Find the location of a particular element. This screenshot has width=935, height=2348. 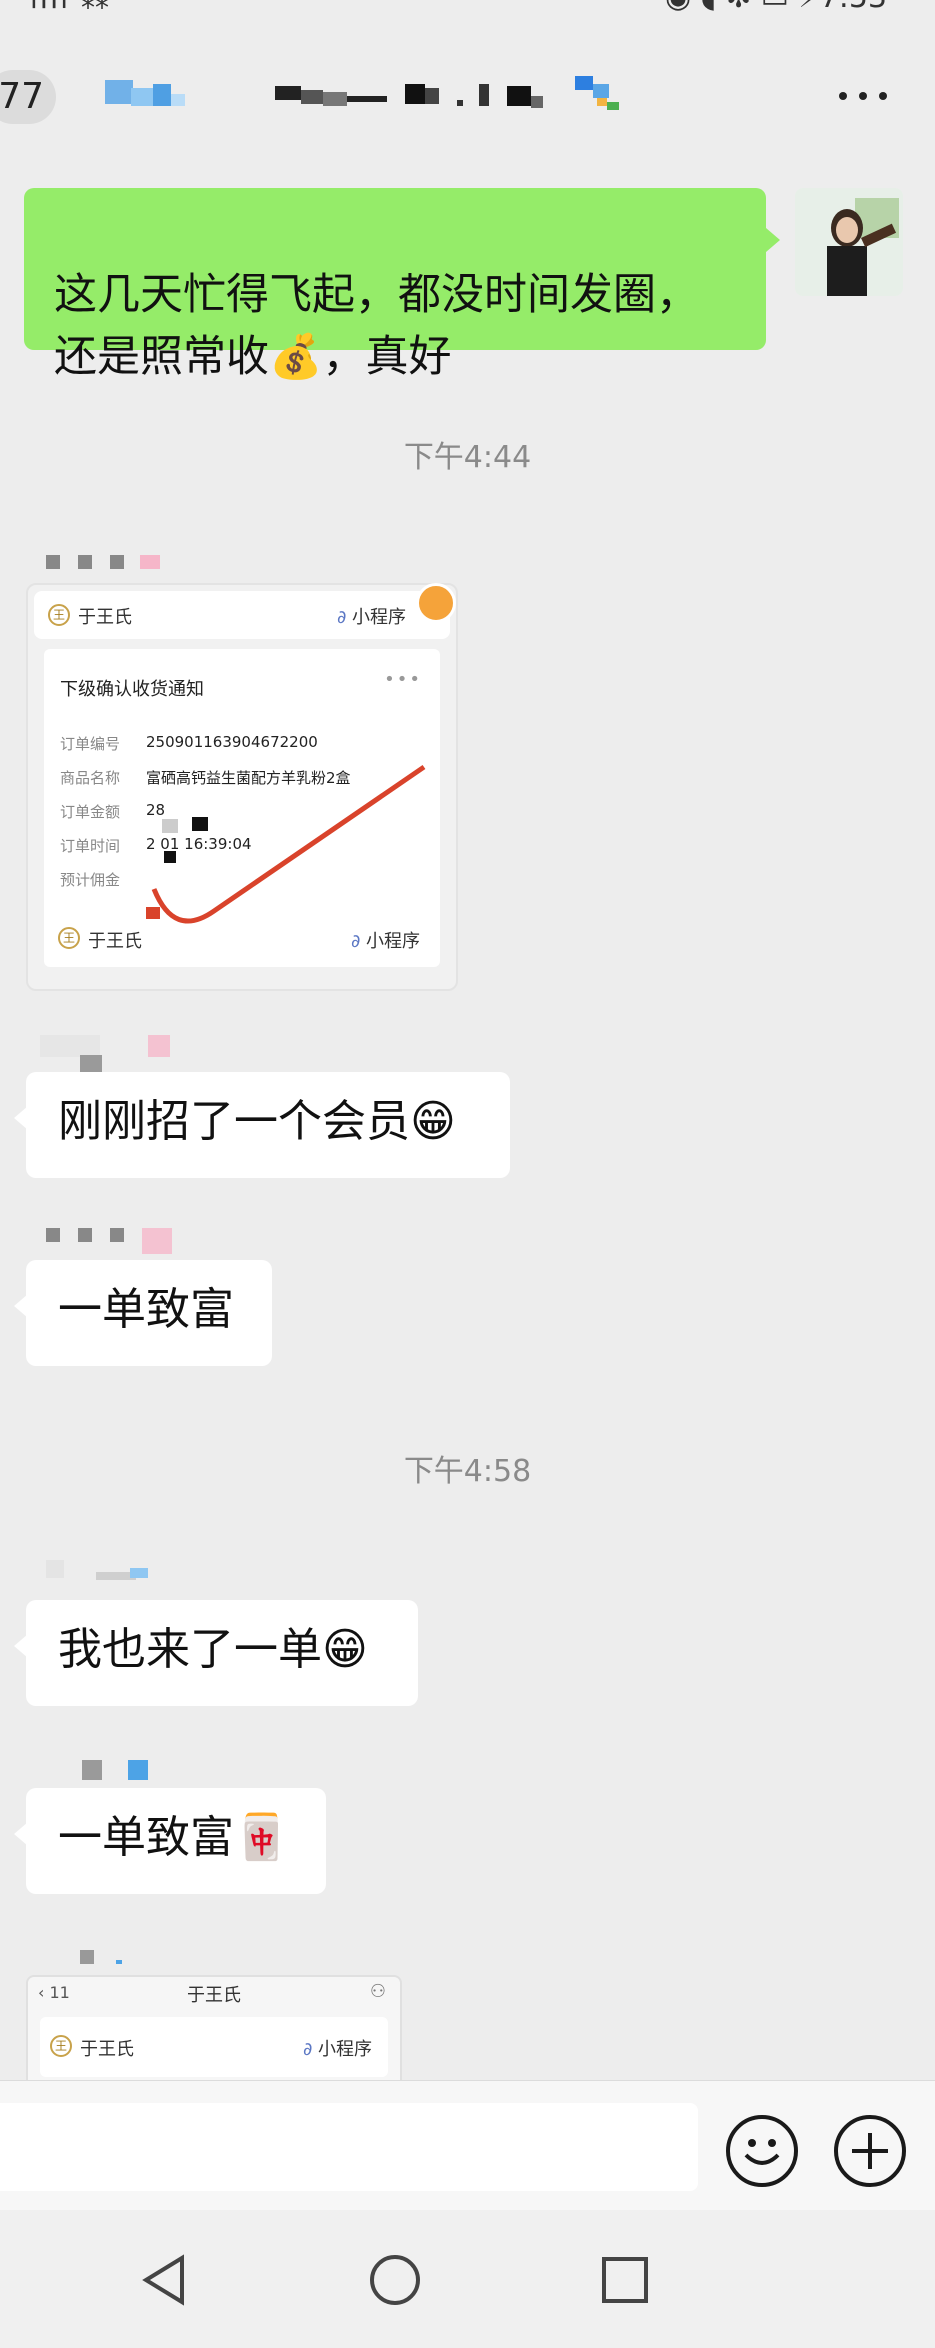

message-bubble: 一单致富🀄 is located at coordinates (170, 1841).